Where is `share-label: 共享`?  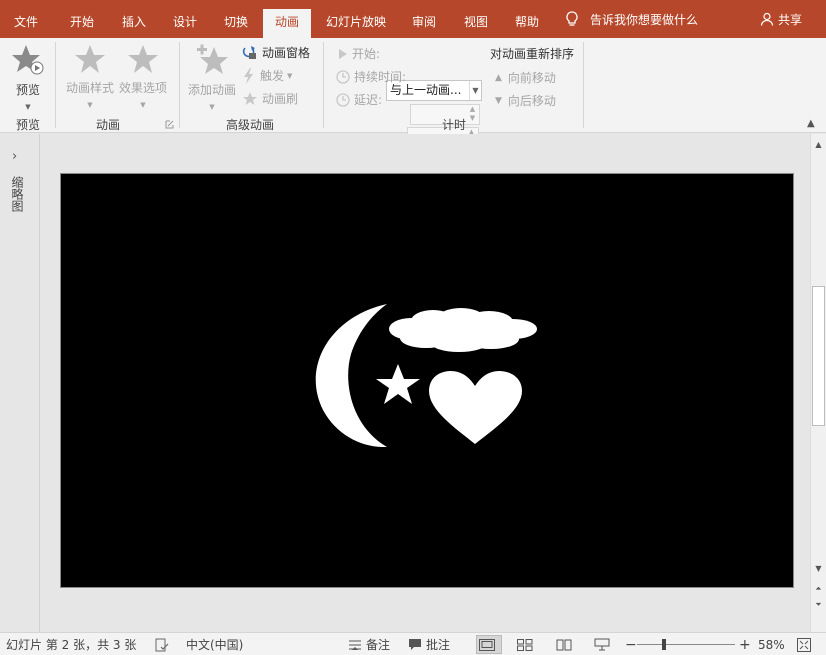
share-label: 共享 is located at coordinates (790, 19).